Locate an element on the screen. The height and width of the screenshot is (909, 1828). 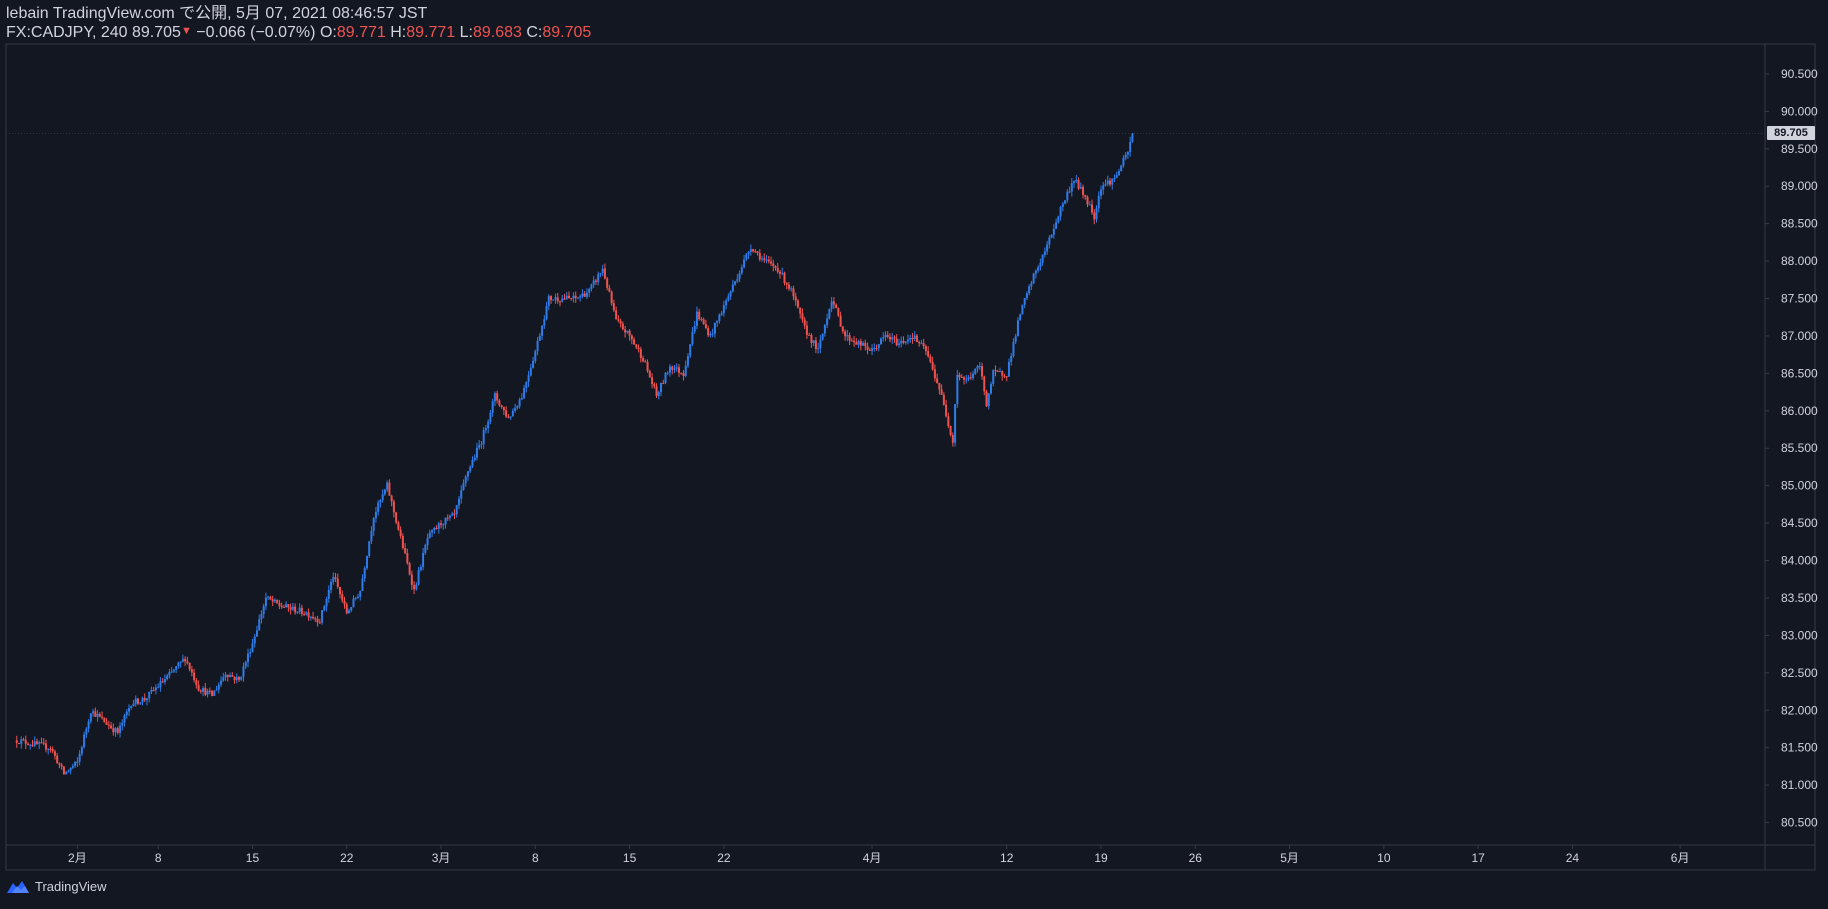
footer-brand: TradingView is located at coordinates (56, 886).